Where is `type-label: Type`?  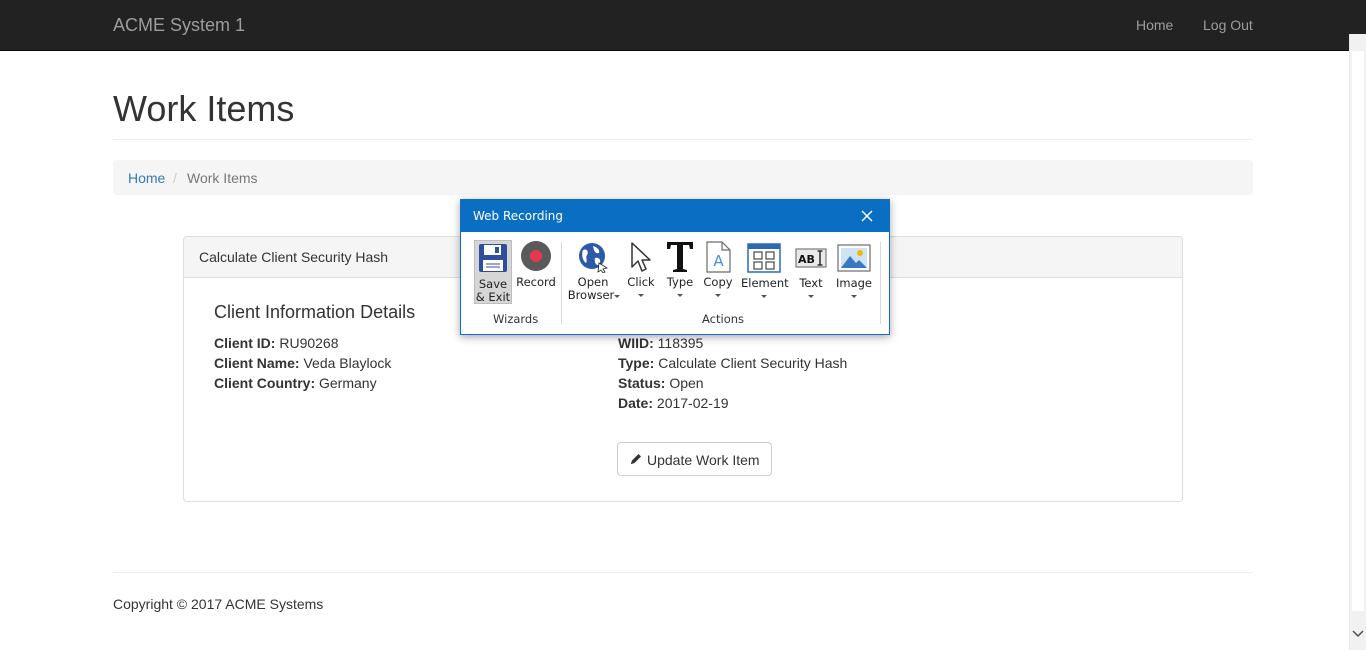 type-label: Type is located at coordinates (680, 282).